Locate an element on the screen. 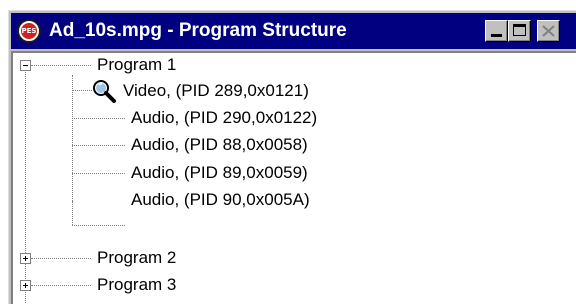  expand-program-3-icon is located at coordinates (25, 285).